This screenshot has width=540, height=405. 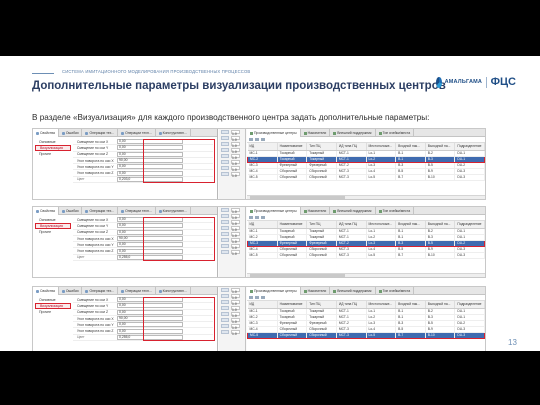 I want to click on horizontal-scrollbar, so click(x=366, y=275).